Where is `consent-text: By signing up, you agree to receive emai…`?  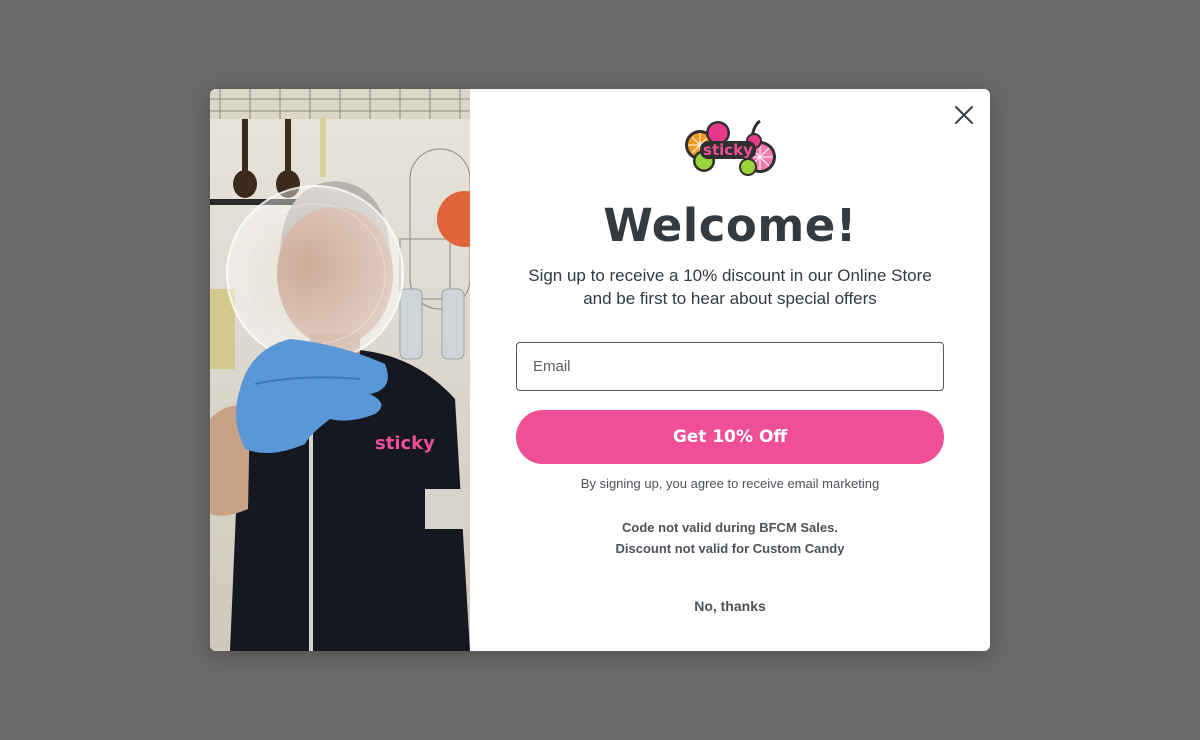
consent-text: By signing up, you agree to receive emai… is located at coordinates (730, 483).